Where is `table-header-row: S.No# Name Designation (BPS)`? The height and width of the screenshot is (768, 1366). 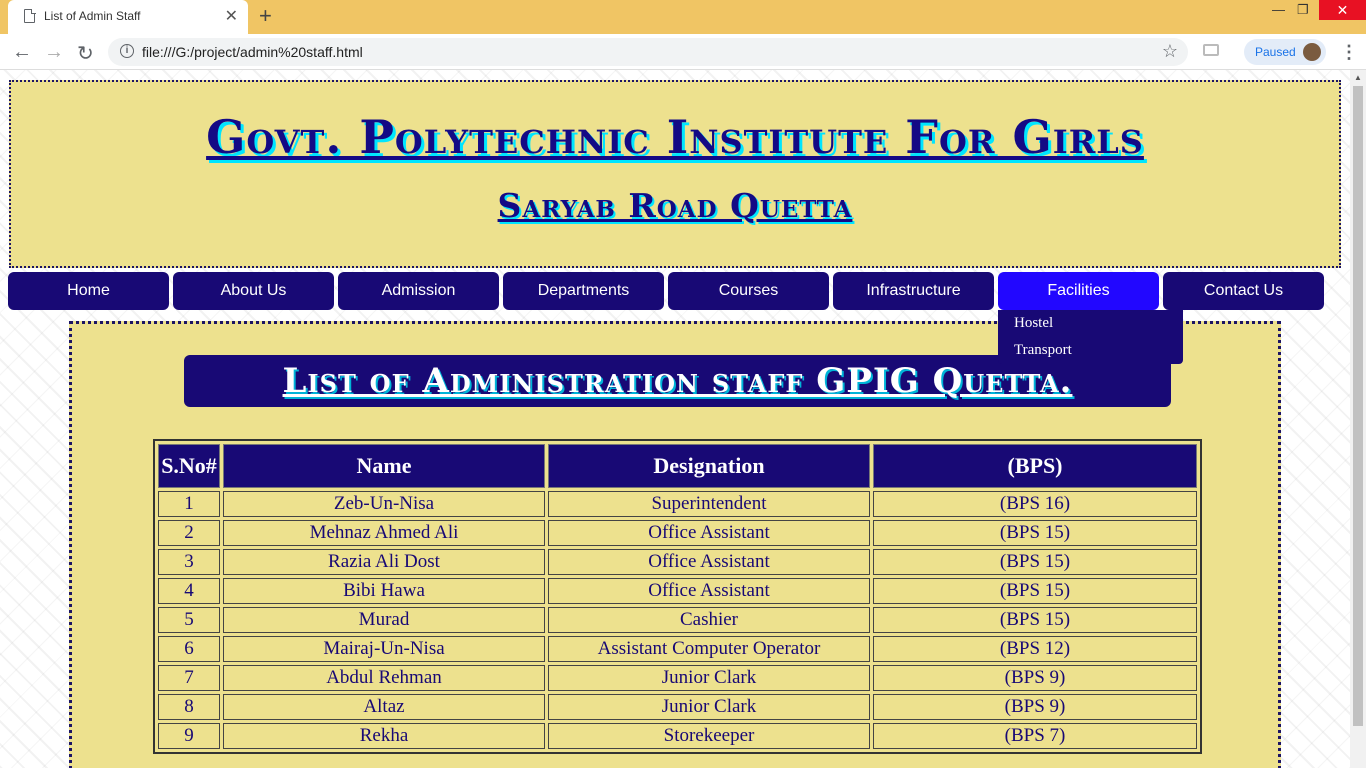
table-header-row: S.No# Name Designation (BPS) is located at coordinates (677, 466).